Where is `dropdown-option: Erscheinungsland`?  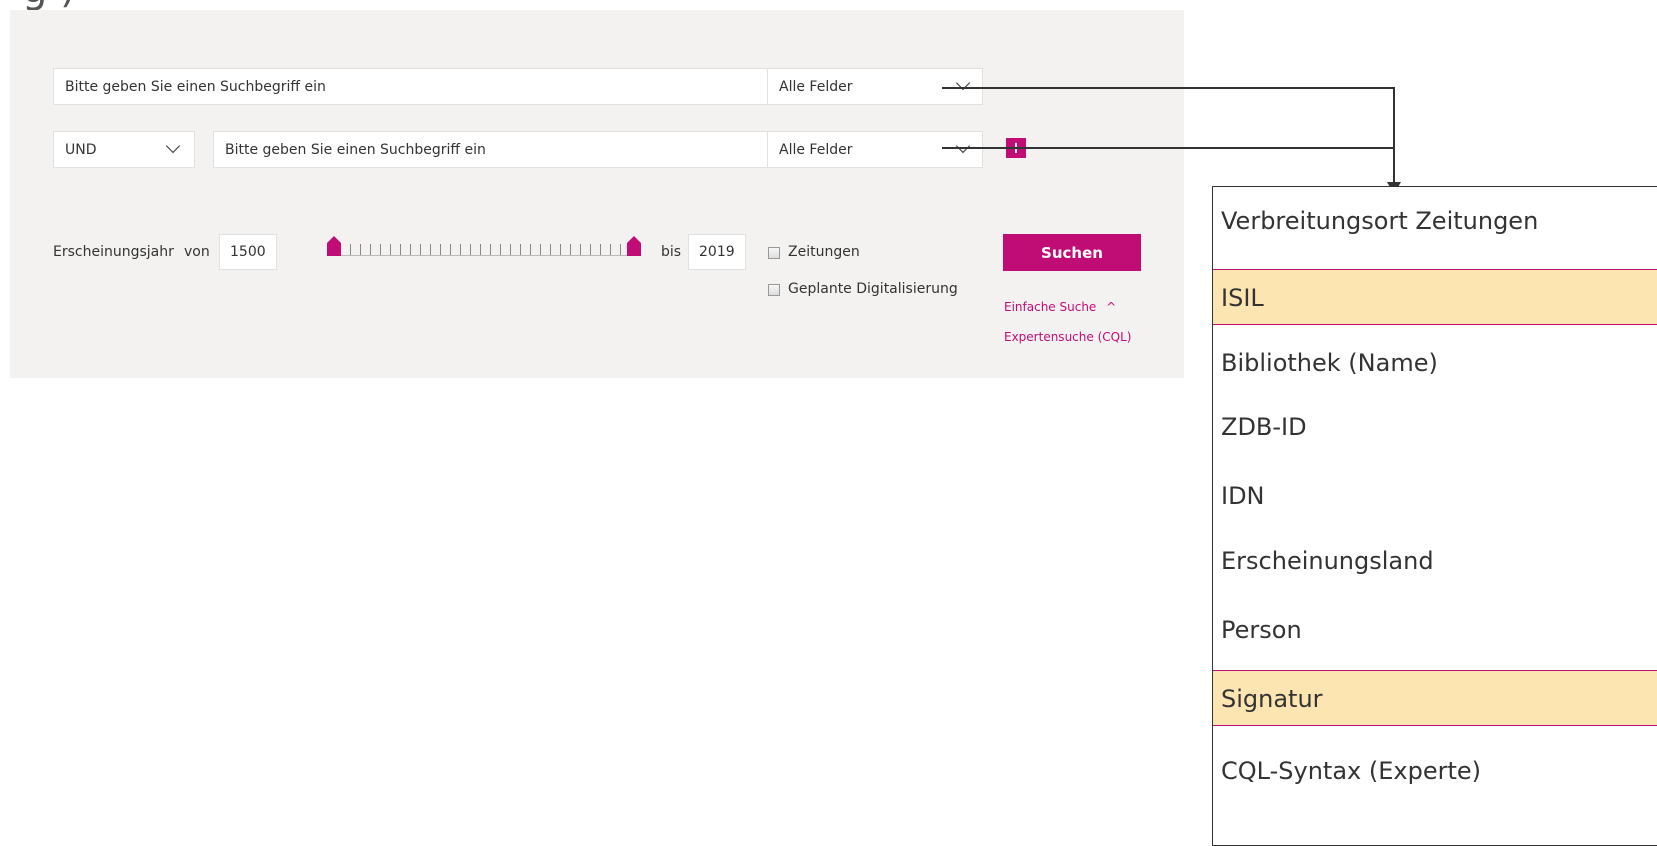
dropdown-option: Erscheinungsland is located at coordinates (1435, 561).